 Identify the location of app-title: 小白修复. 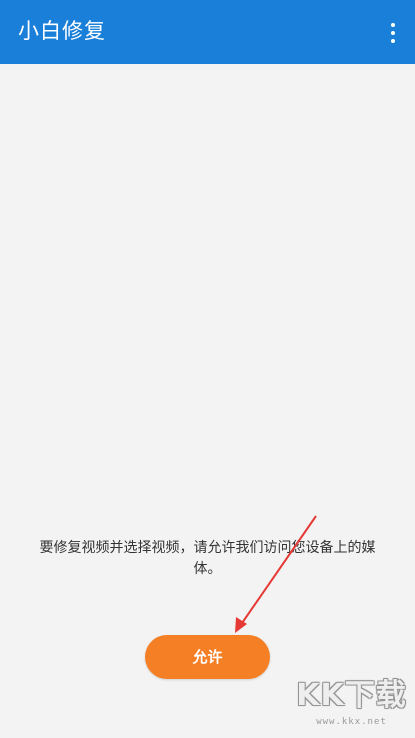
(62, 31).